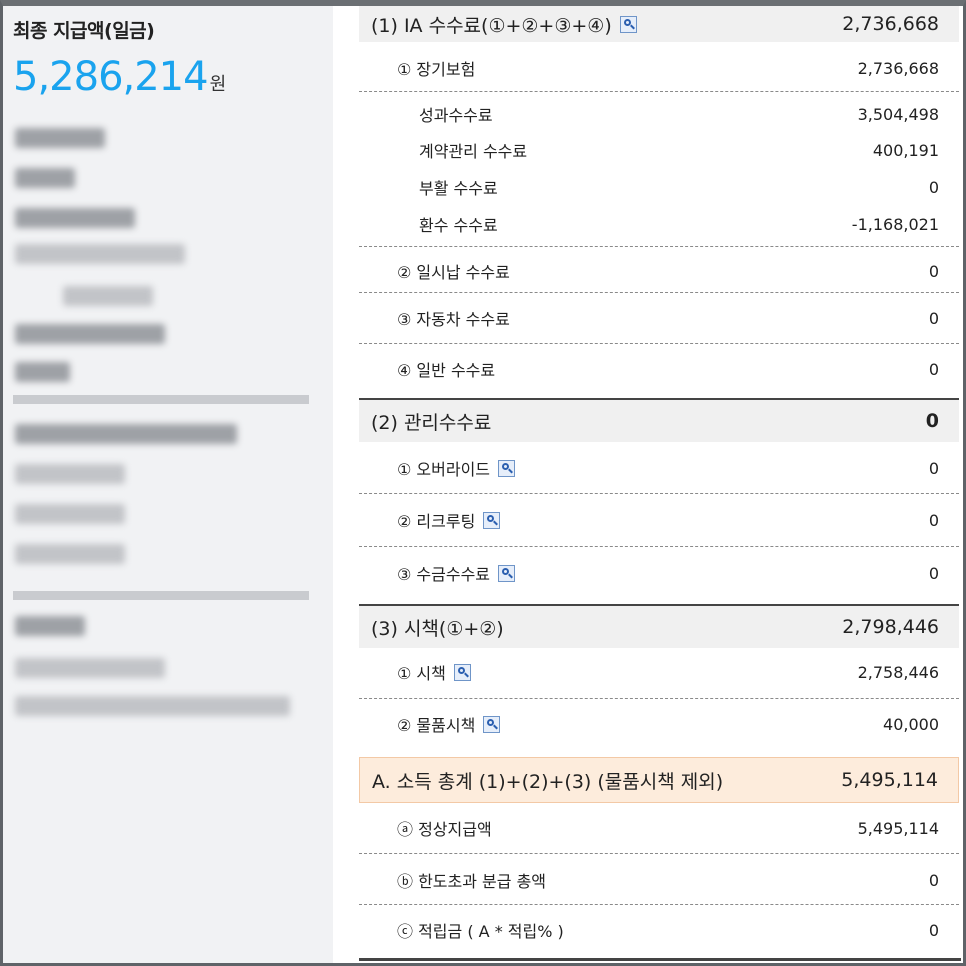  What do you see at coordinates (659, 150) in the screenshot?
I see `ia-detail-contract-mgmt: 계약관리 수수료 400,191` at bounding box center [659, 150].